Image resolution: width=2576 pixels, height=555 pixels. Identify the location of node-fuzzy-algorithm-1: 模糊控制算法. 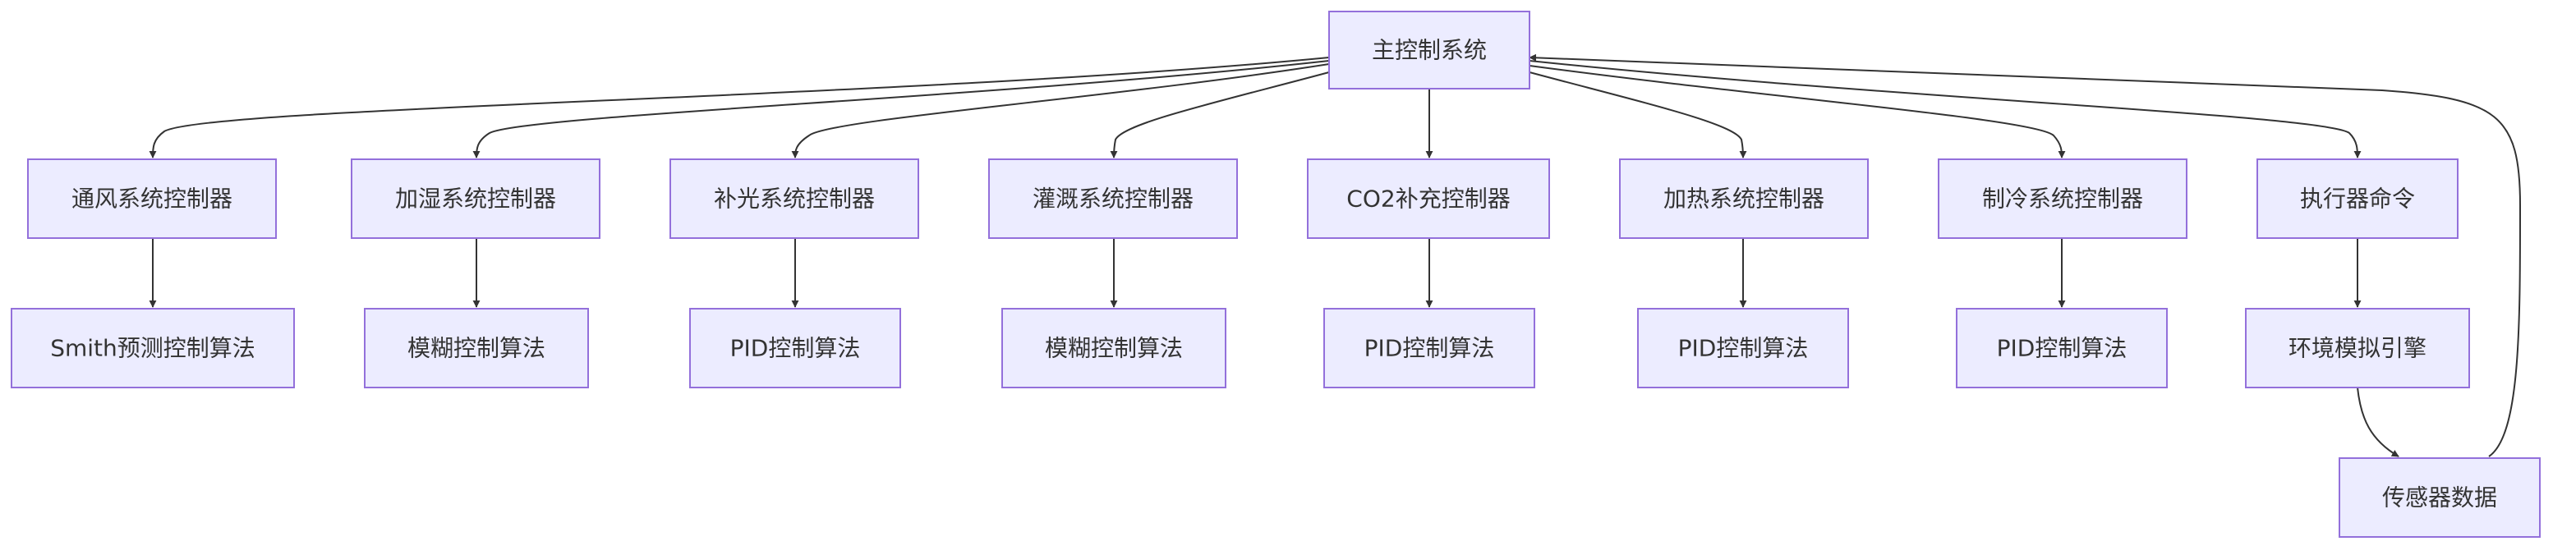
(476, 348).